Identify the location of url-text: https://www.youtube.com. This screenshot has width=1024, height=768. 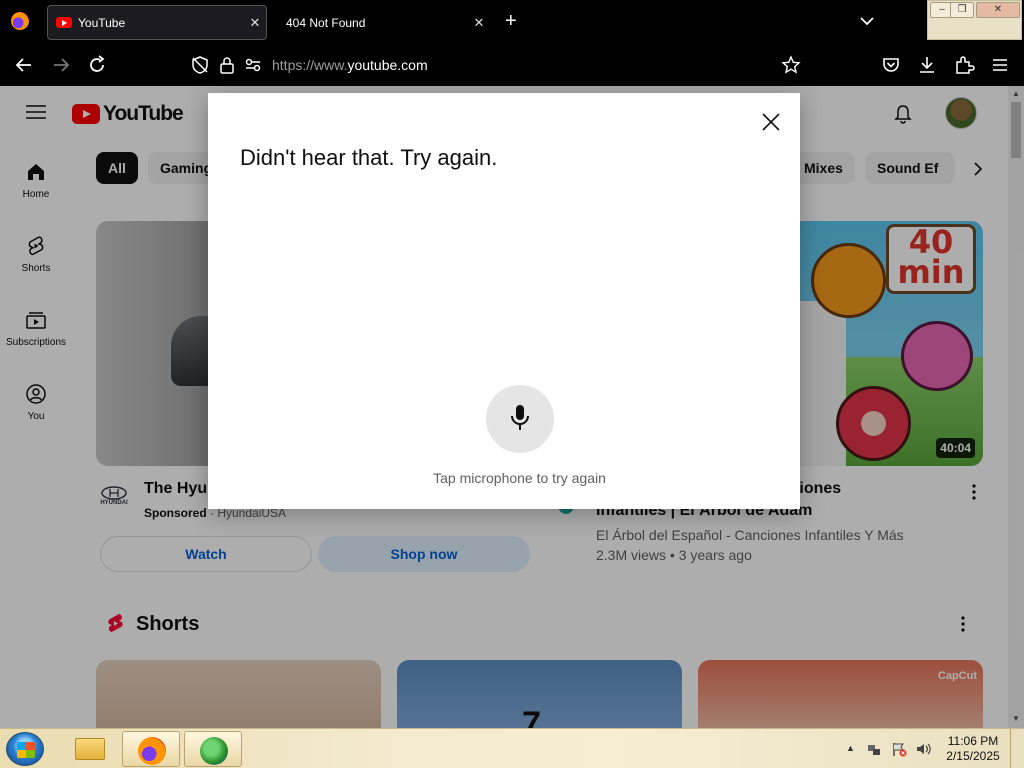
(350, 65).